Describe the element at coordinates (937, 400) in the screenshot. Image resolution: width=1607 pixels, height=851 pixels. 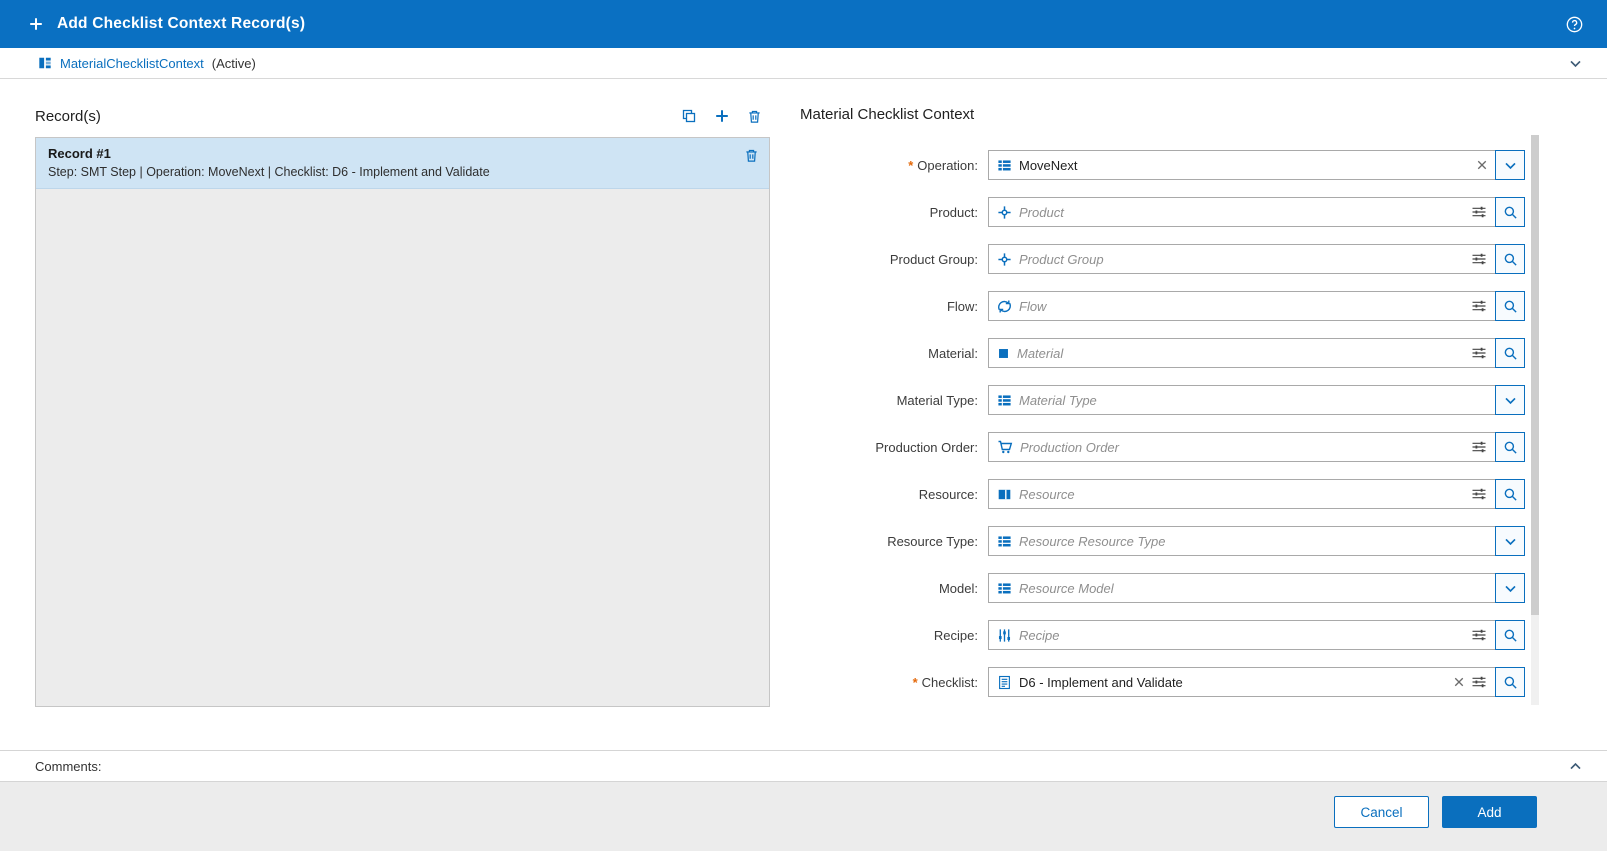
I see `material-type-label: Material Type:` at that location.